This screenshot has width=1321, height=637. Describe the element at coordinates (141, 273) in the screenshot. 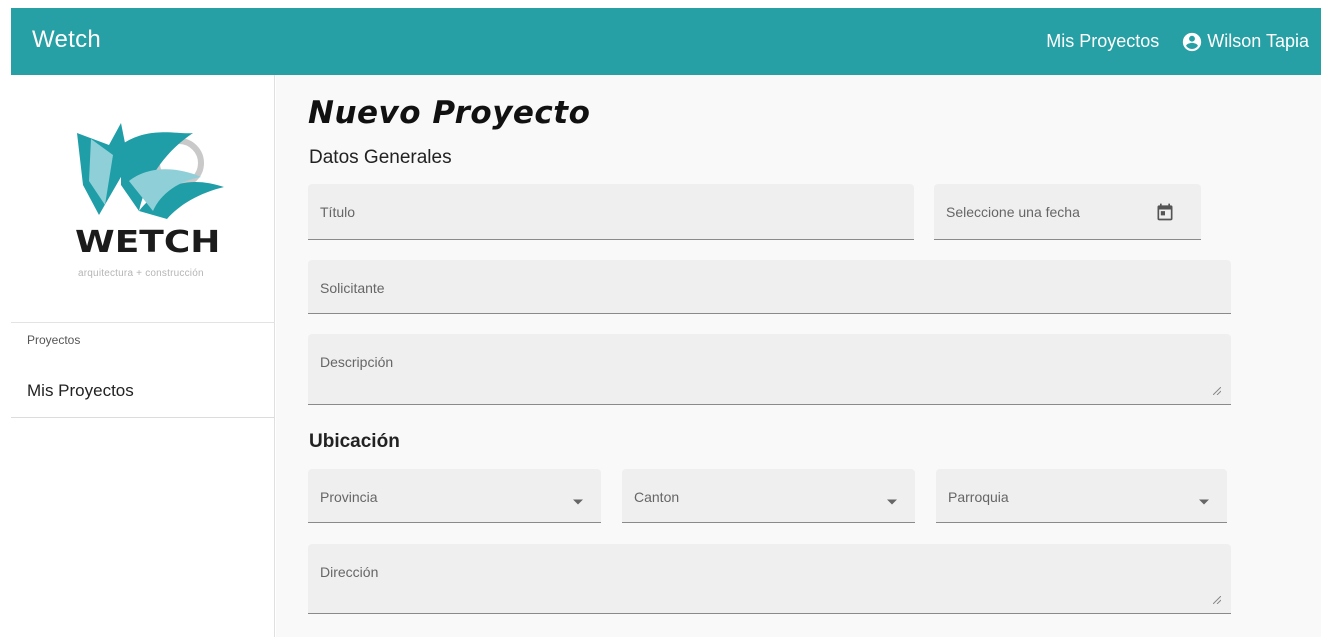

I see `logo-tagline: arquitectura + construcción` at that location.